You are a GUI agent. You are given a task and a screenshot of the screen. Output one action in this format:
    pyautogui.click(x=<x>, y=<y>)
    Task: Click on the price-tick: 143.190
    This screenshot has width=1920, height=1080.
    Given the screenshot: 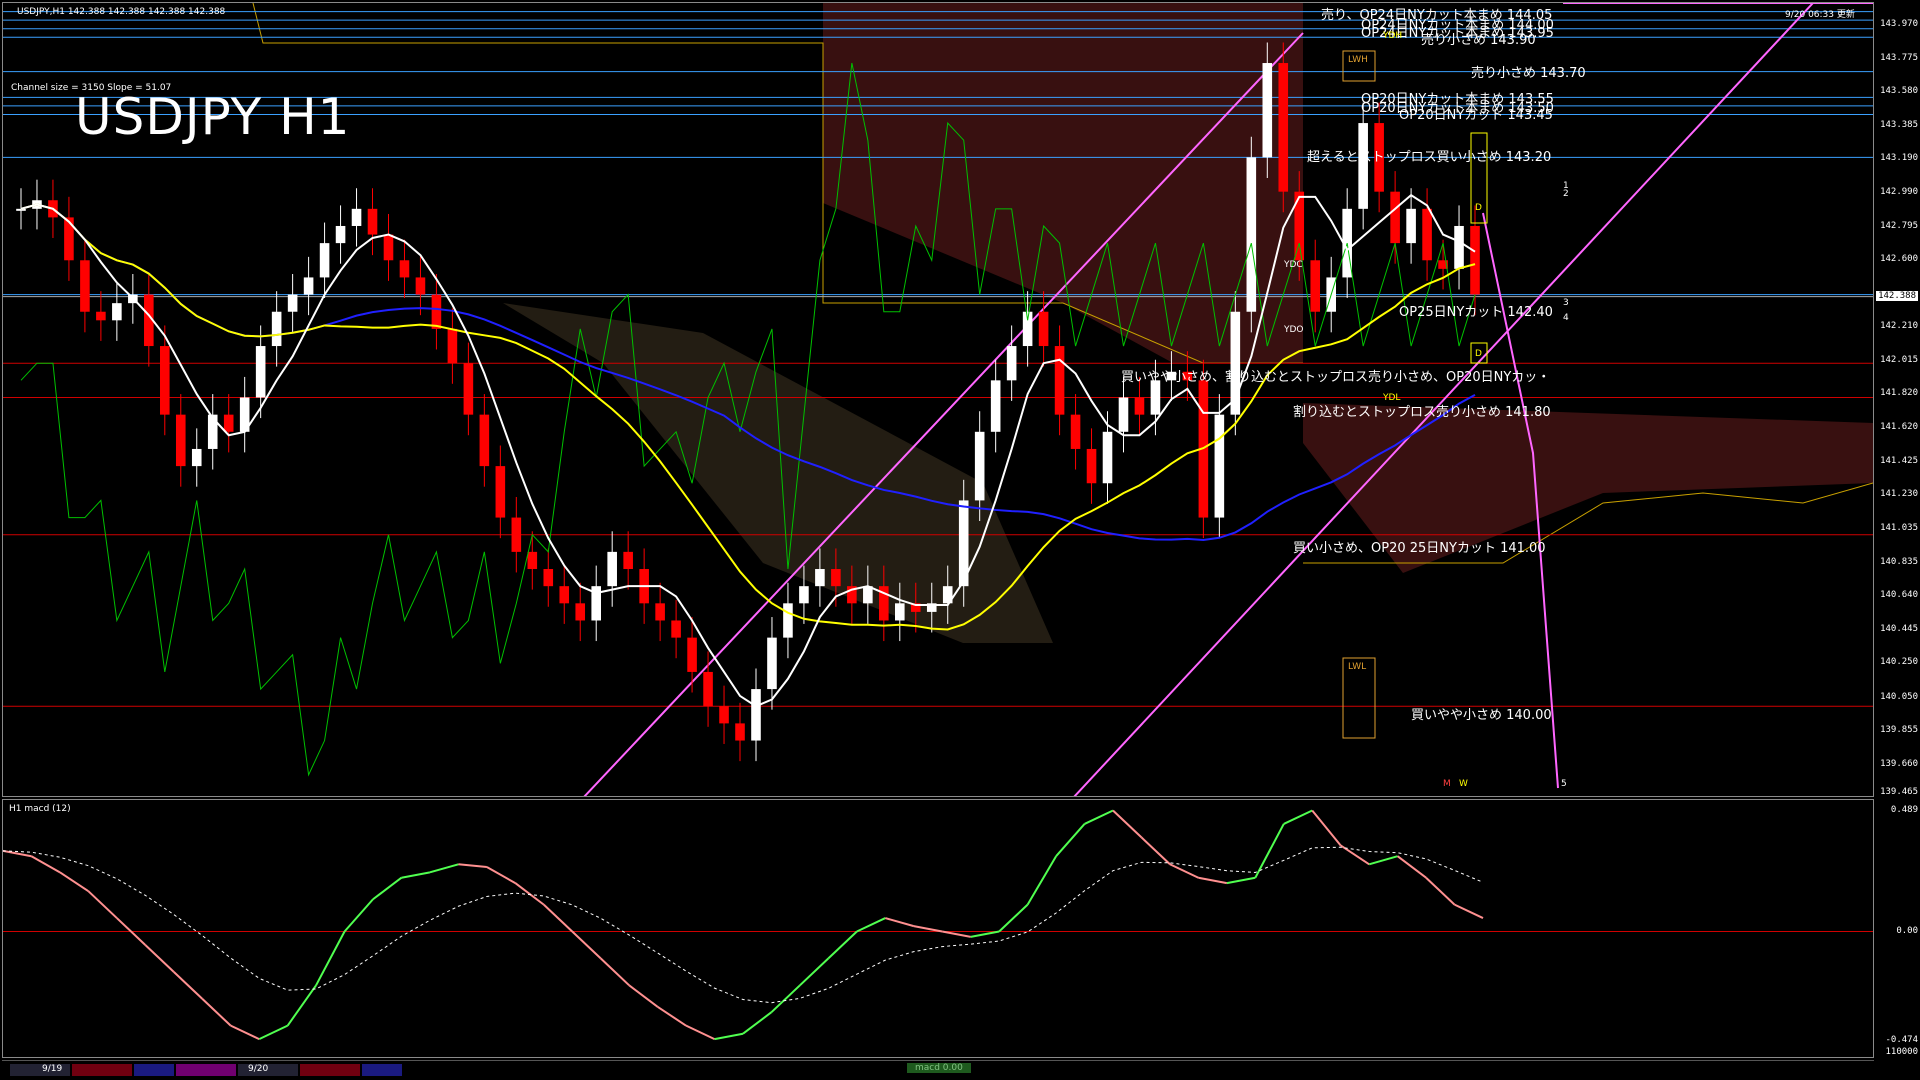 What is the action you would take?
    pyautogui.click(x=1899, y=158)
    